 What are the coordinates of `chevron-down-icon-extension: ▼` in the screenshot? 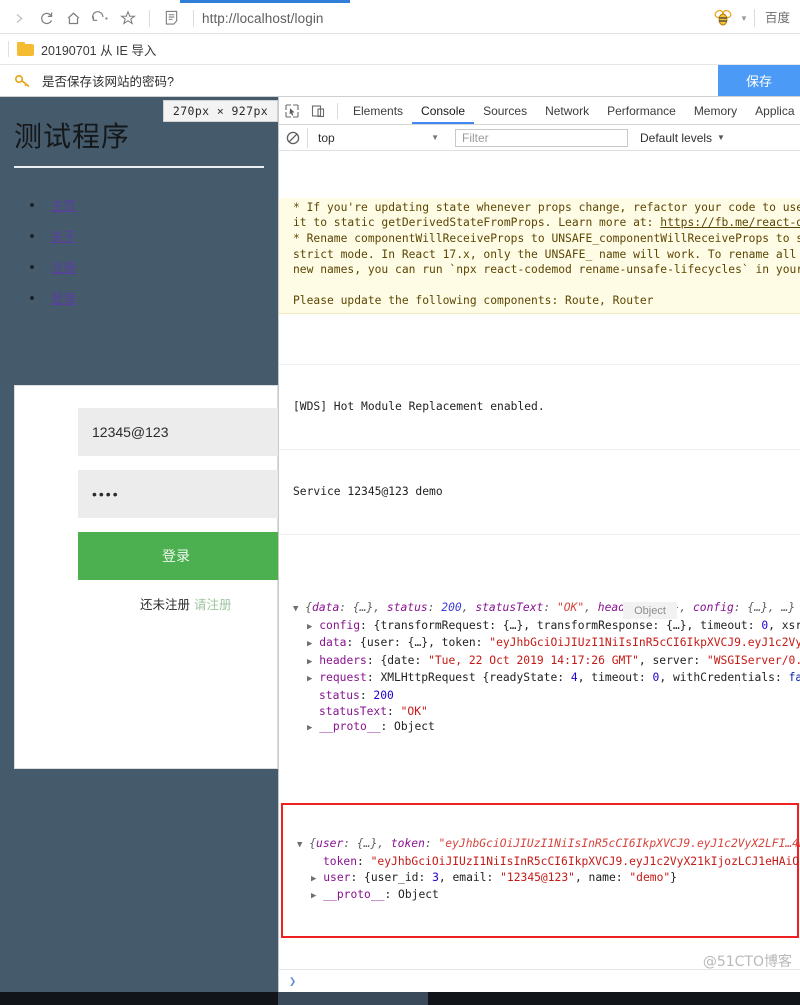 It's located at (744, 18).